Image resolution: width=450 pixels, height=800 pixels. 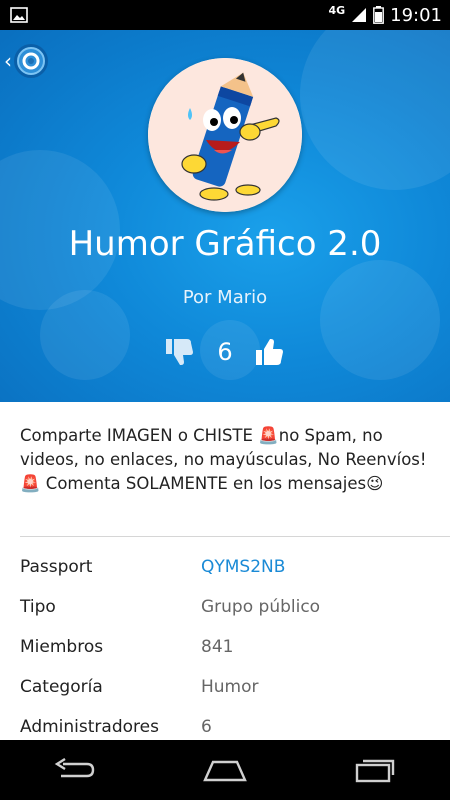 What do you see at coordinates (225, 244) in the screenshot?
I see `group-title: Humor Gráfico 2.0` at bounding box center [225, 244].